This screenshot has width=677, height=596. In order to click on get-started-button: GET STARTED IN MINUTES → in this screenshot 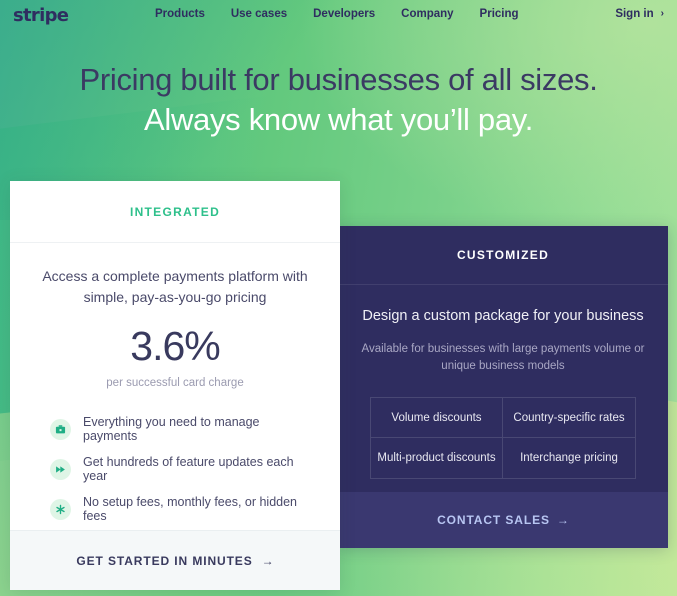, I will do `click(175, 560)`.